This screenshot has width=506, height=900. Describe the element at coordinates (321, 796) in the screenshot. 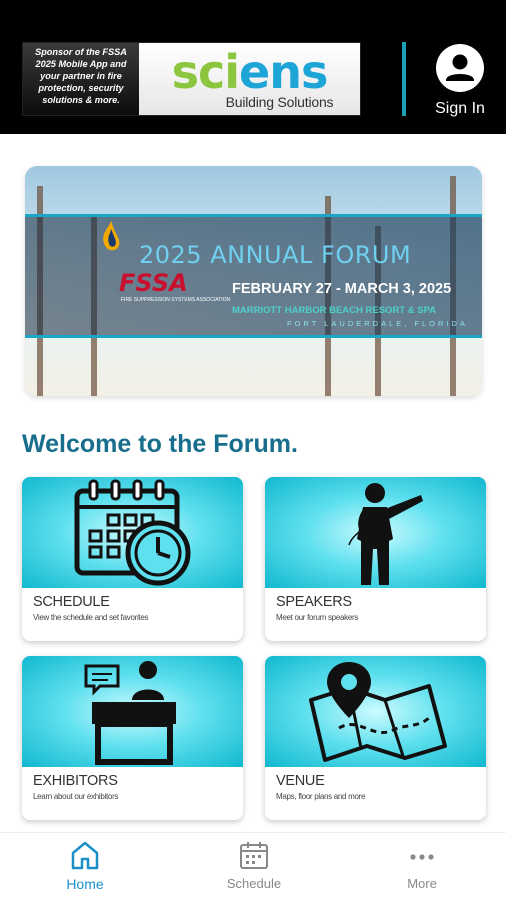

I see `venue-card-subtitle: Maps, floor plans and more` at that location.